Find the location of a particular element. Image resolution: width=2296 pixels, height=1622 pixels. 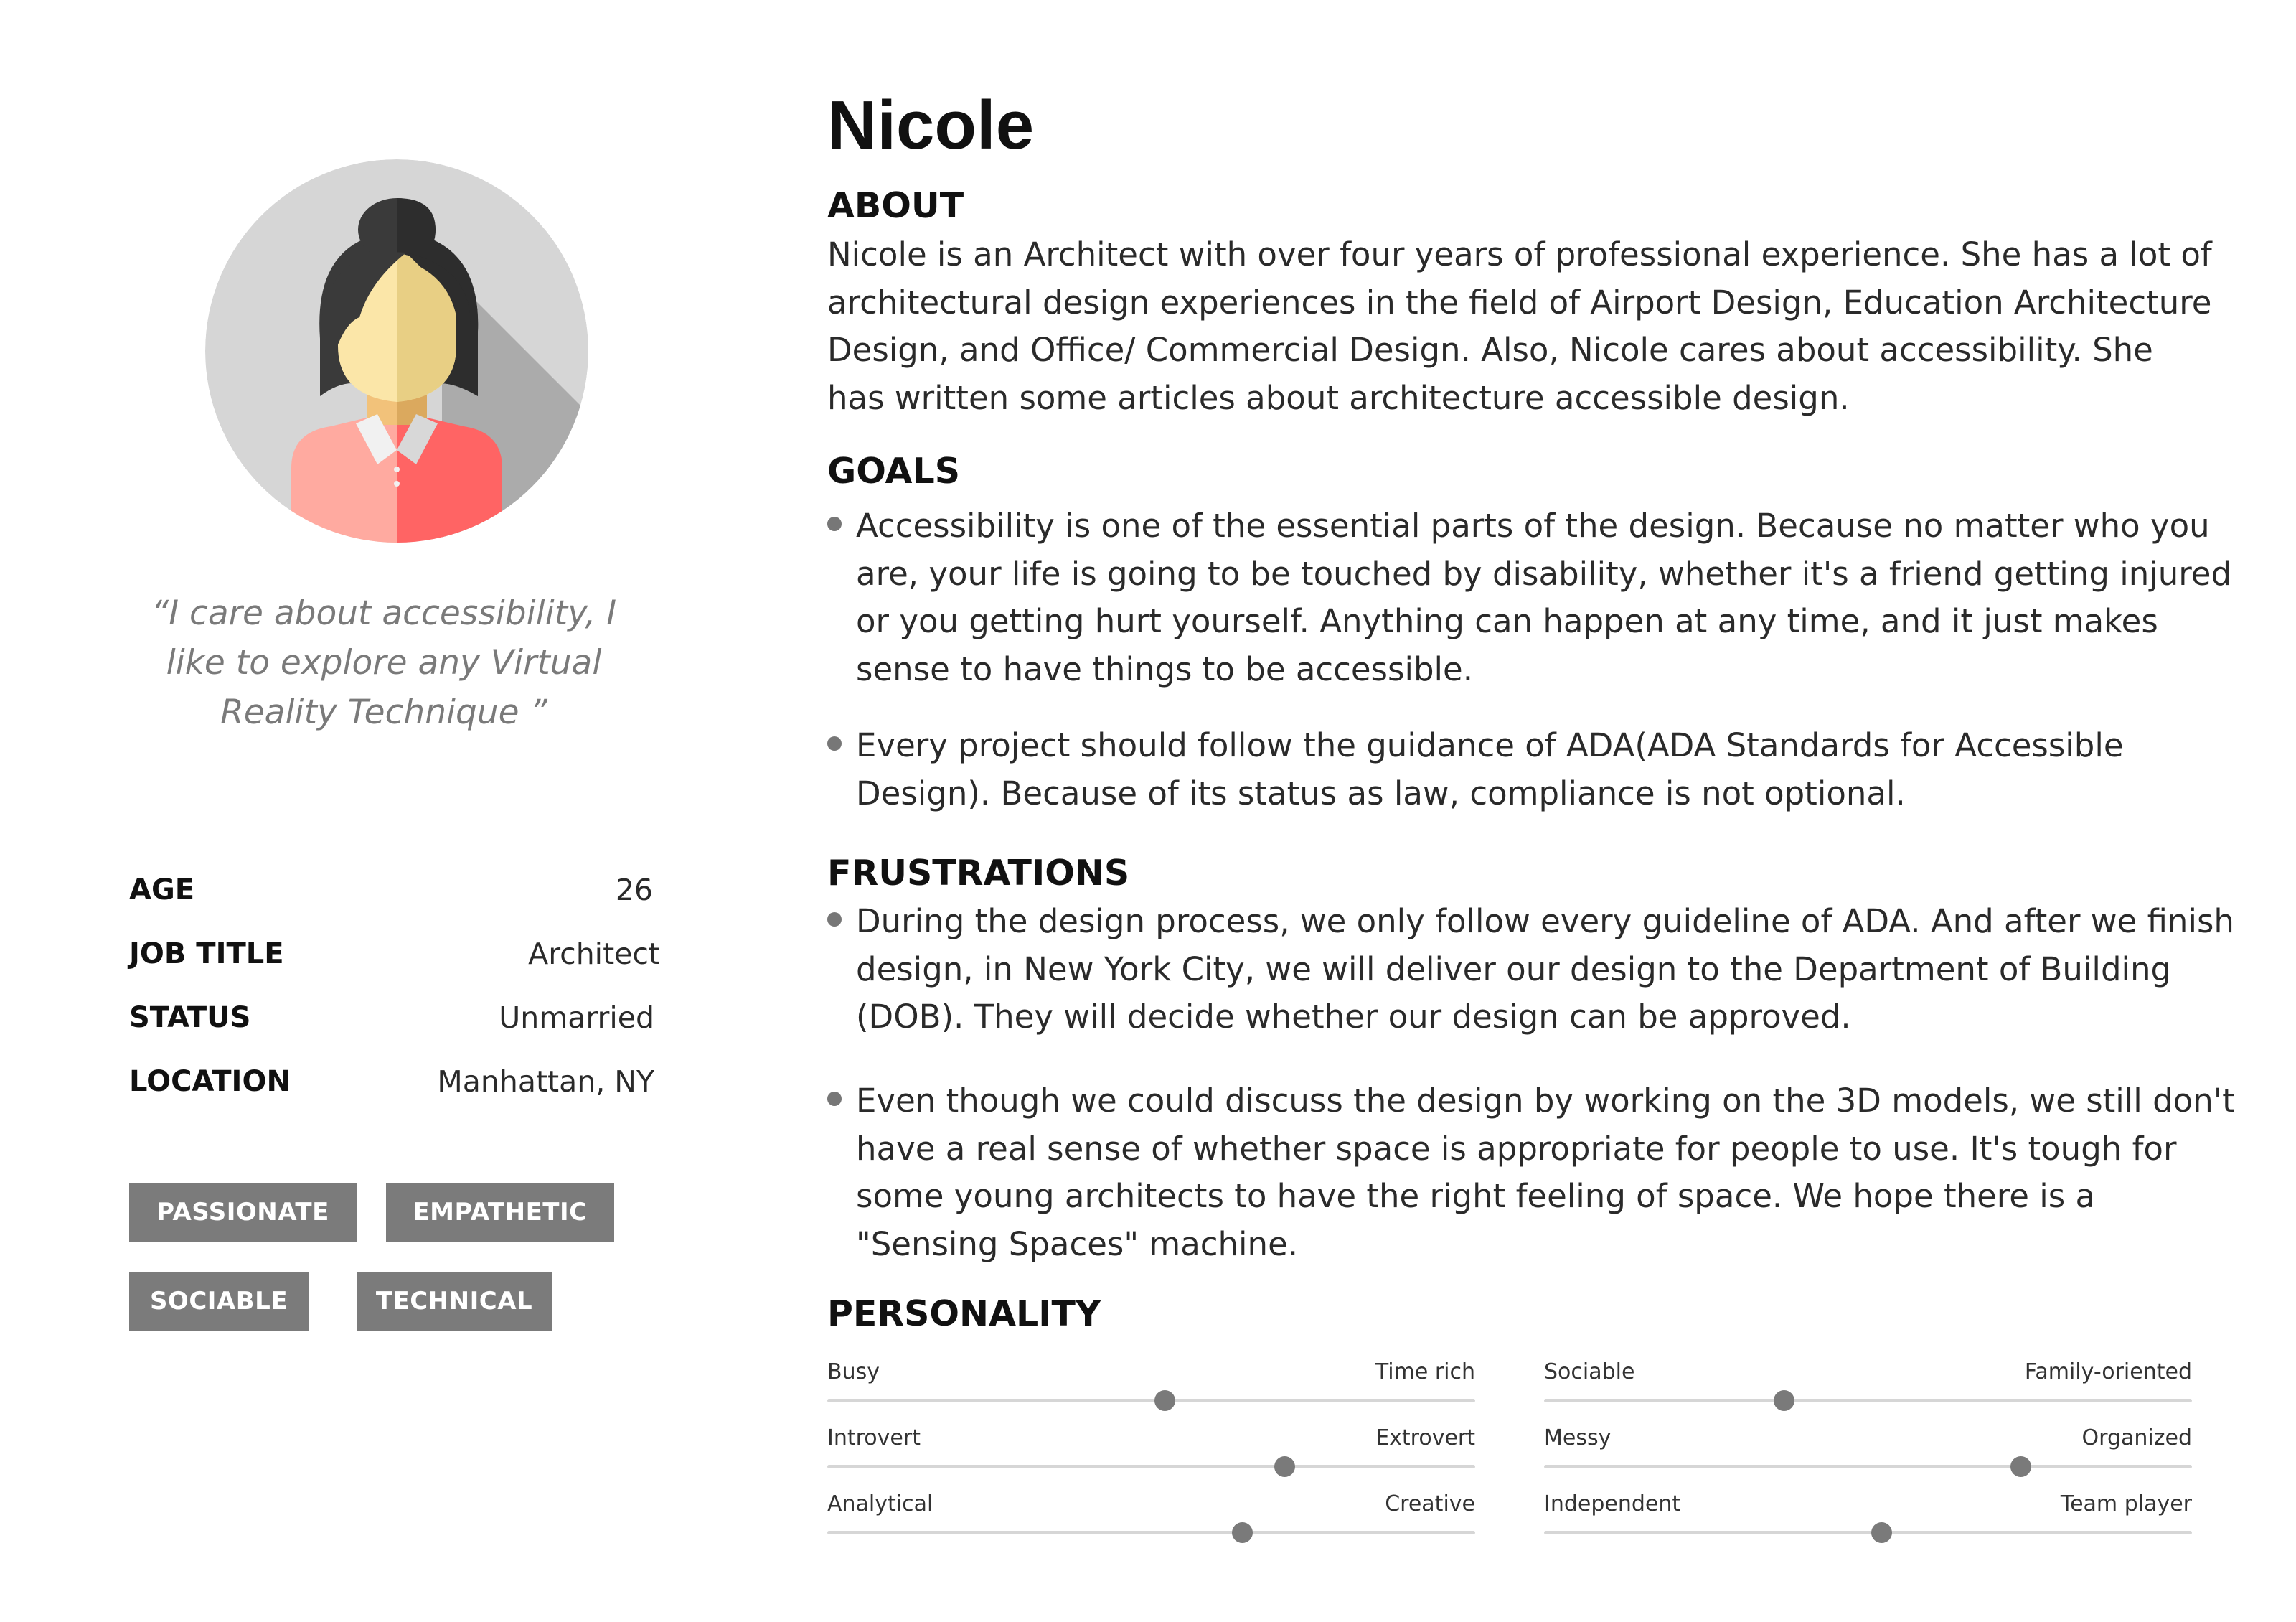

fact-age: AGE 26 is located at coordinates (395, 890).